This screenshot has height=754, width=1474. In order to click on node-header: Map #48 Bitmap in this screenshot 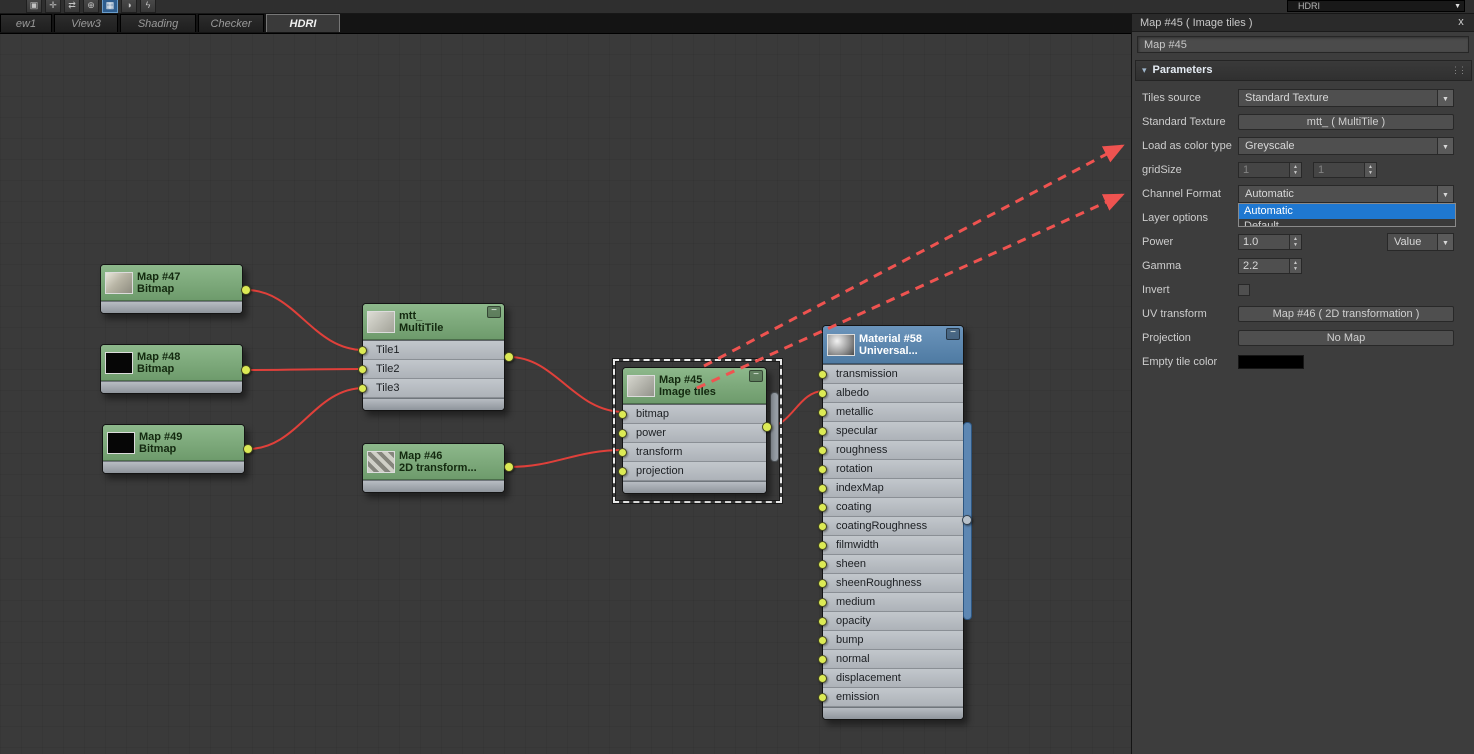, I will do `click(171, 363)`.